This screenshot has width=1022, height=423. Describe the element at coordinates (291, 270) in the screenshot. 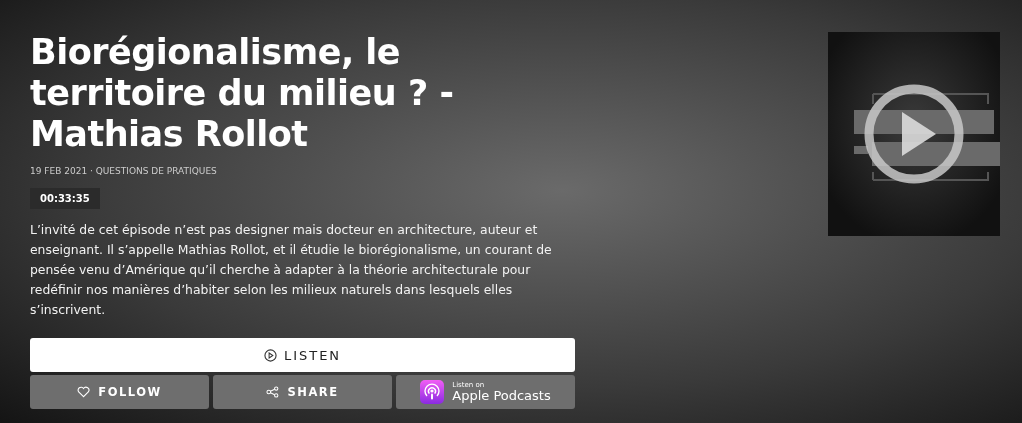

I see `episode-description: L’invité de cet épisode n’est pas designer mais docteur en architecture, auteur et enseignant. Il s’appelle Mathias Rollot, et il étudie le biorégionalisme, un courant de pensée venu d’Amérique qu’il cherche à adapter à la théorie architecturale pour redéfinir nos manières d’habiter selon les milieux naturels dans lesquels elles s’inscrivent.` at that location.